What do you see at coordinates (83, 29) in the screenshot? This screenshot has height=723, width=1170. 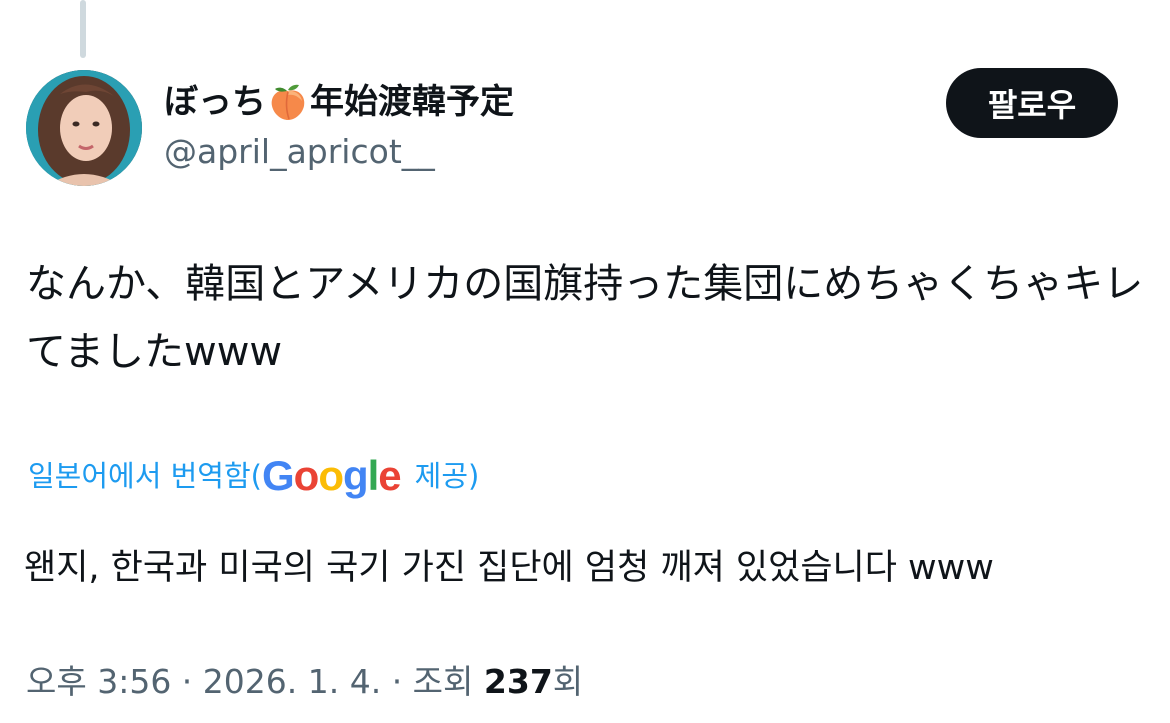 I see `thread-connector-line` at bounding box center [83, 29].